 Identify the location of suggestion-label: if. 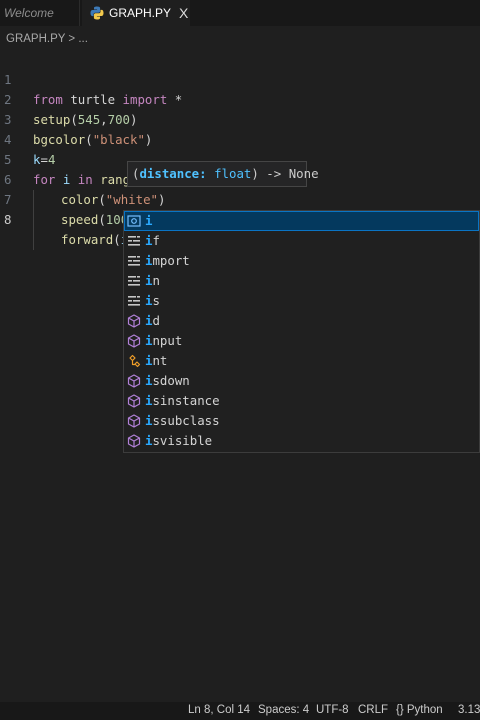
(152, 241).